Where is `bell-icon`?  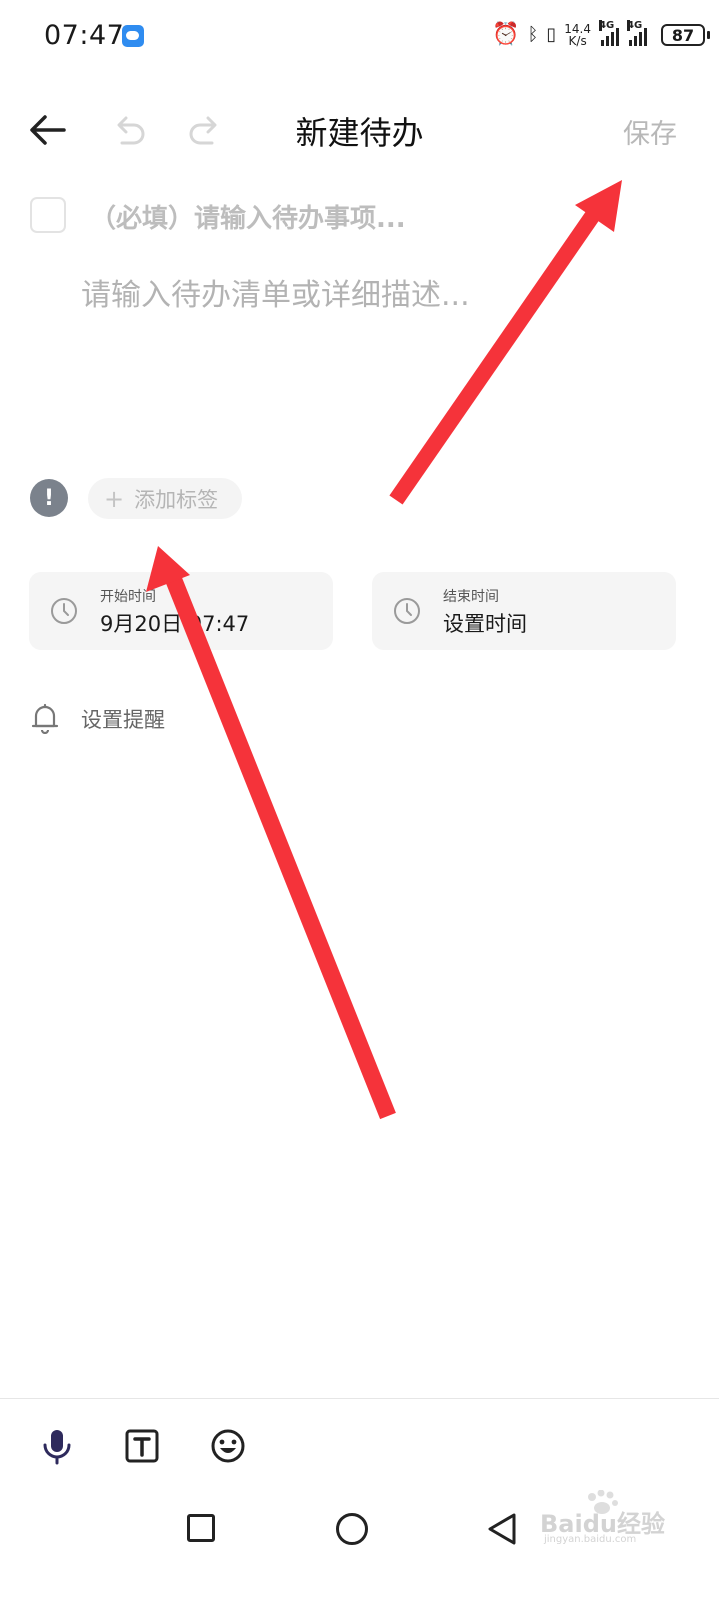 bell-icon is located at coordinates (45, 718).